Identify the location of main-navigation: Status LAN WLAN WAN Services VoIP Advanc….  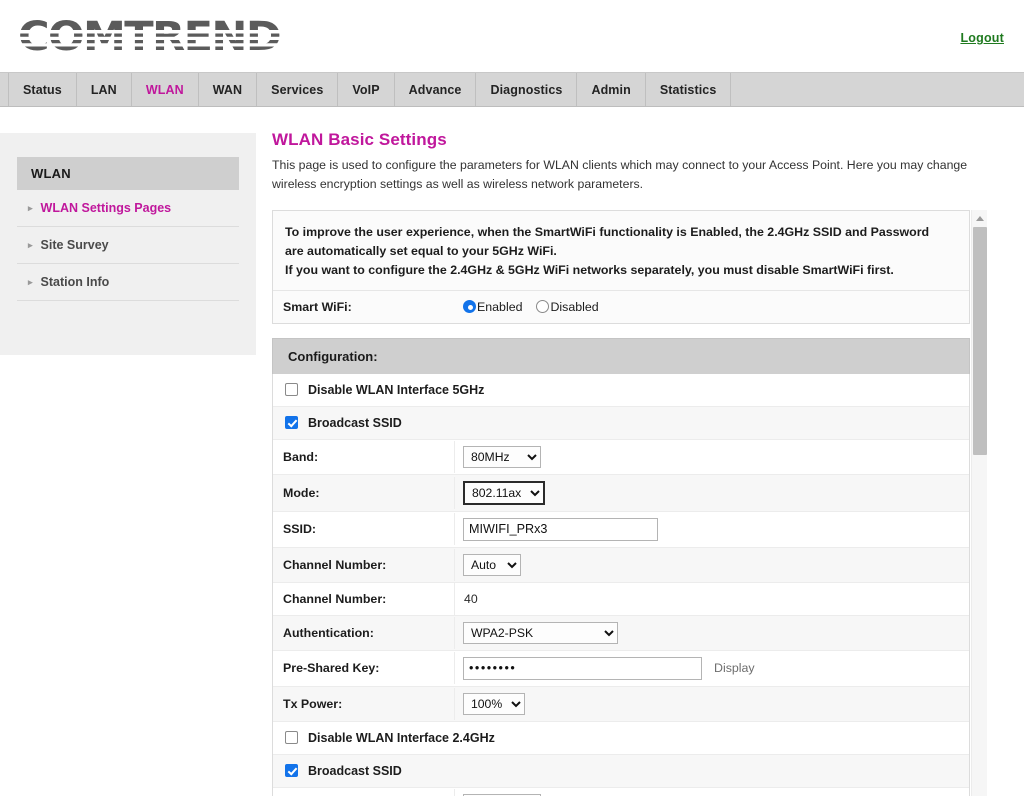
(512, 89).